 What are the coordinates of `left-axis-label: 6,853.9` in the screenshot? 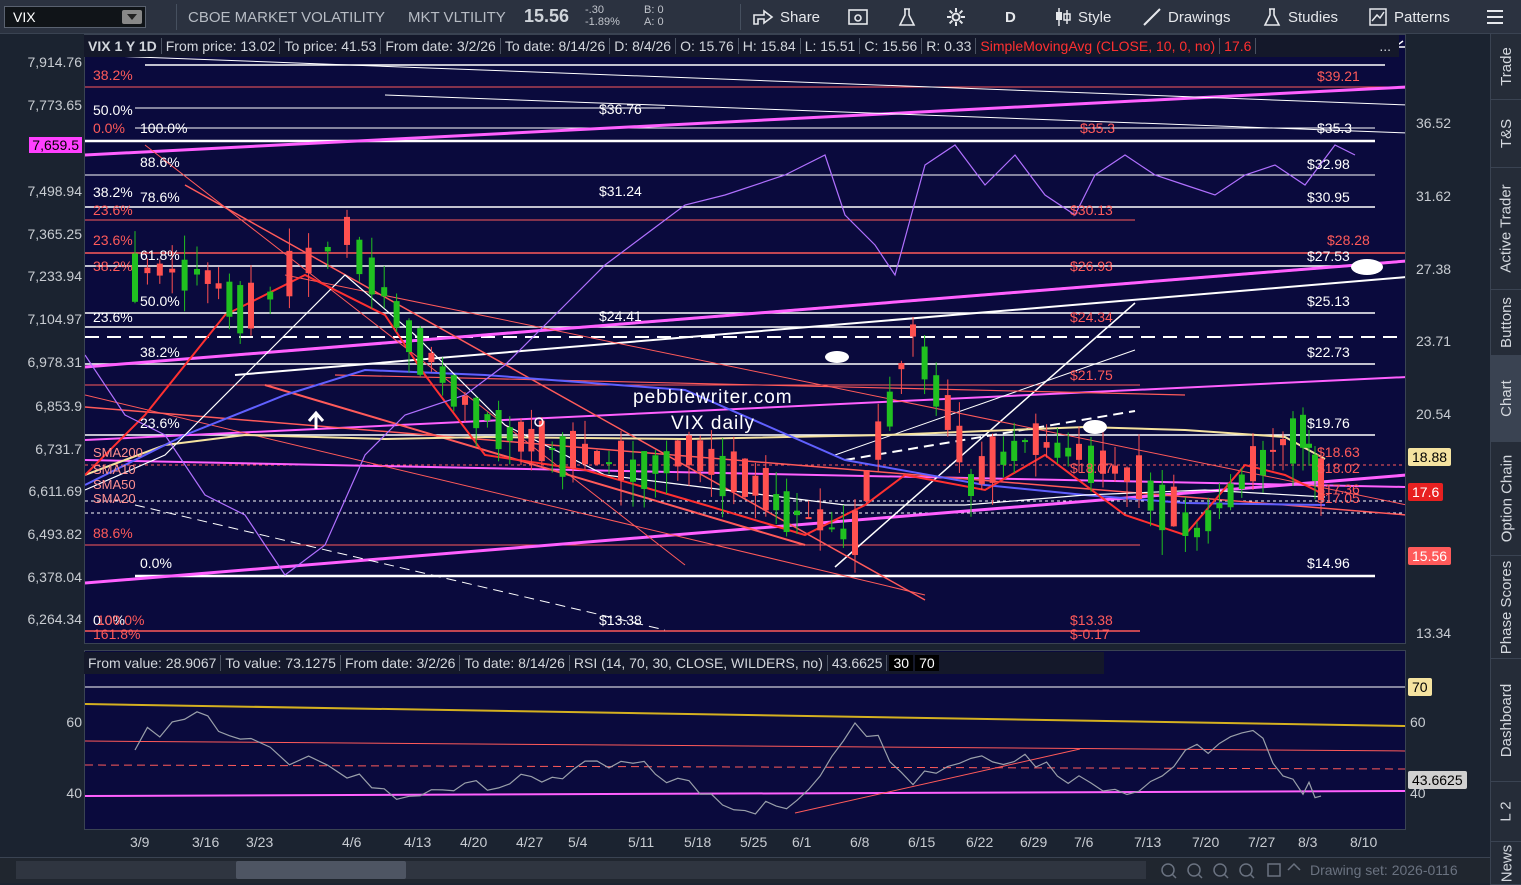 It's located at (58, 406).